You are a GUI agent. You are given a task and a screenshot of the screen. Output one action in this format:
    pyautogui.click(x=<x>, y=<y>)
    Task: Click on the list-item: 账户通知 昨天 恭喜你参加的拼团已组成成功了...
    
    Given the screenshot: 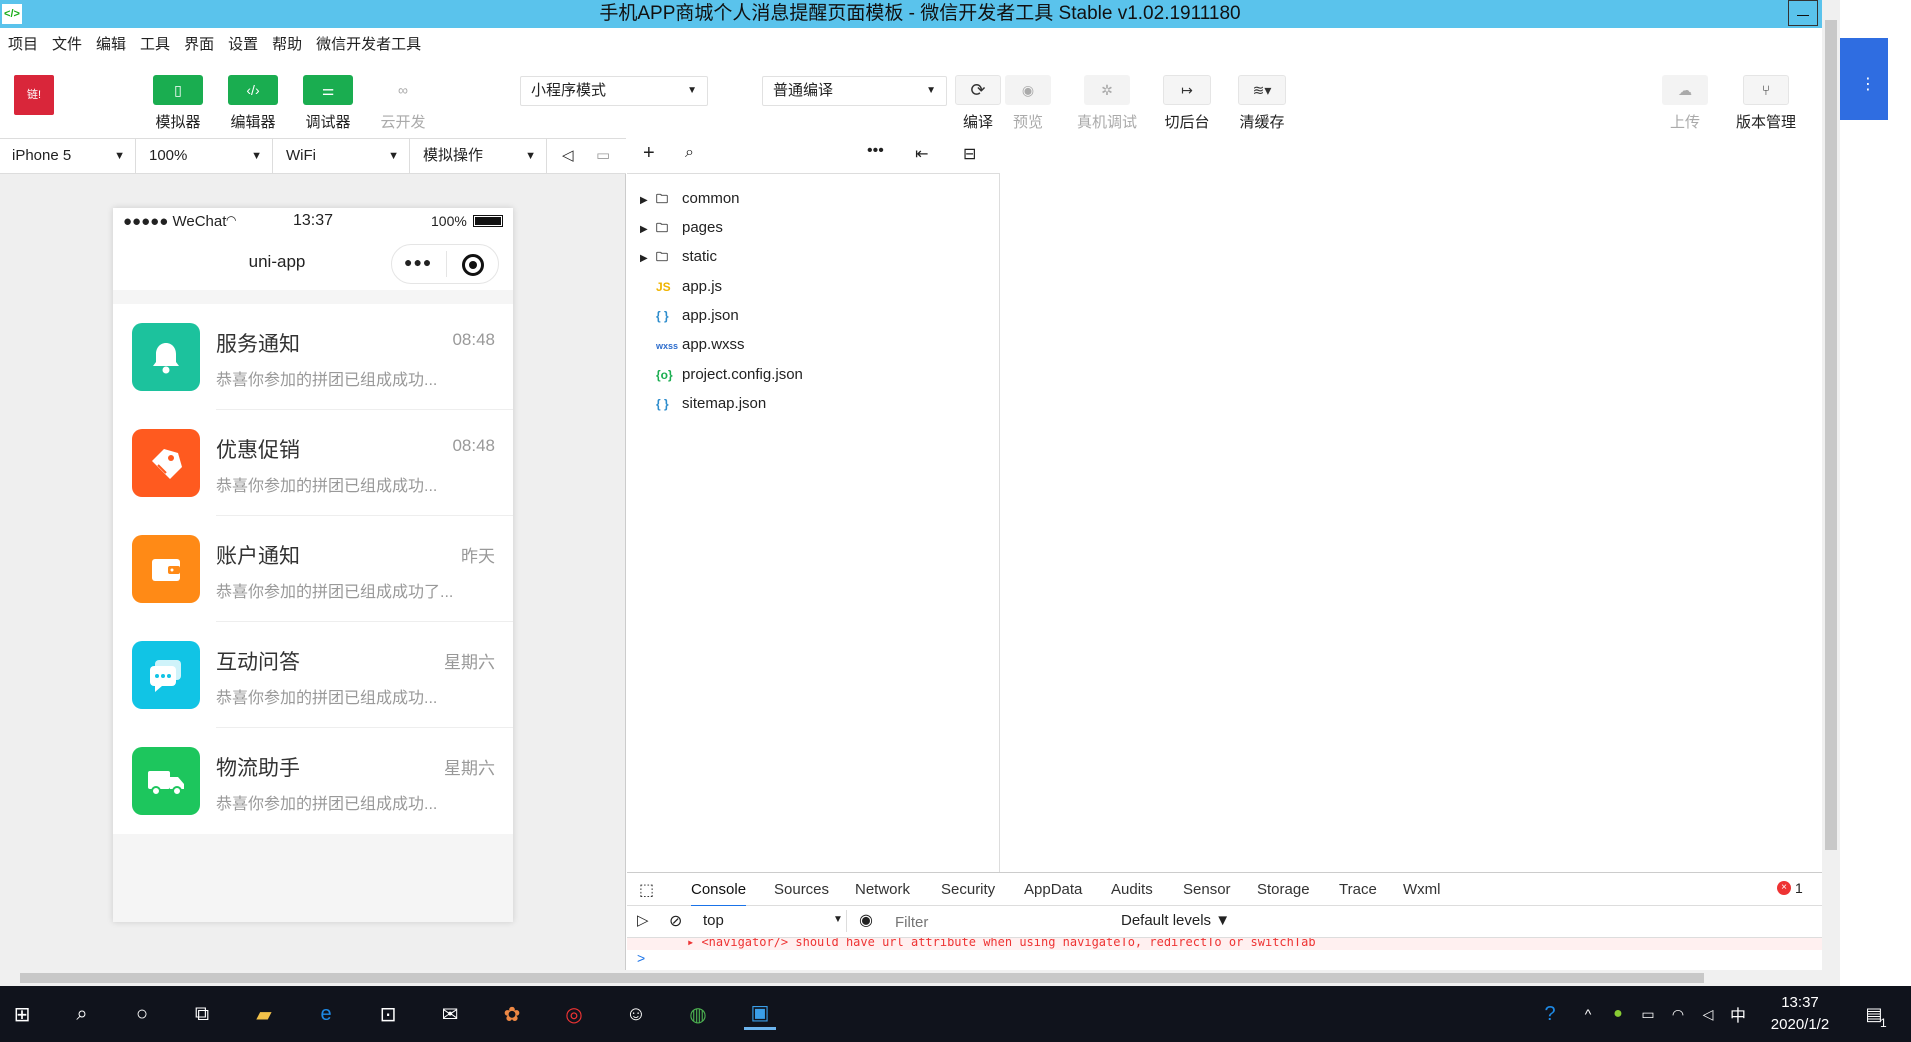 What is the action you would take?
    pyautogui.click(x=313, y=569)
    